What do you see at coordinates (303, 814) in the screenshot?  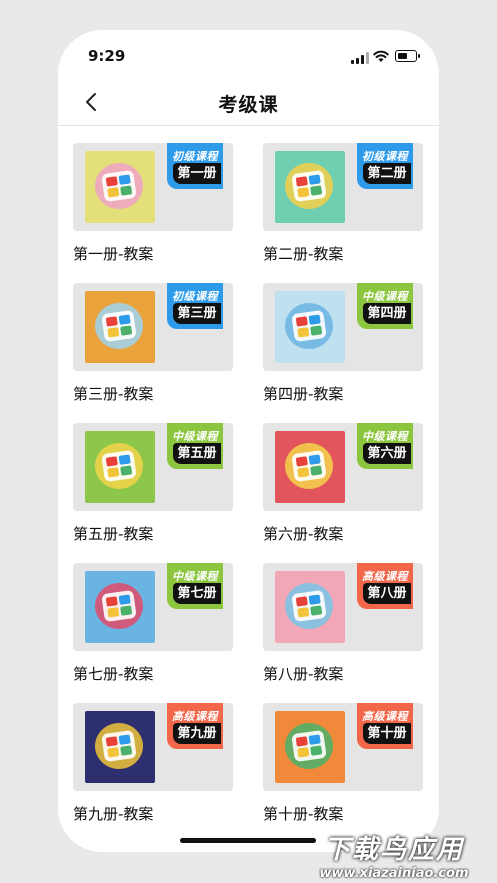 I see `course-title: 第十册-教案` at bounding box center [303, 814].